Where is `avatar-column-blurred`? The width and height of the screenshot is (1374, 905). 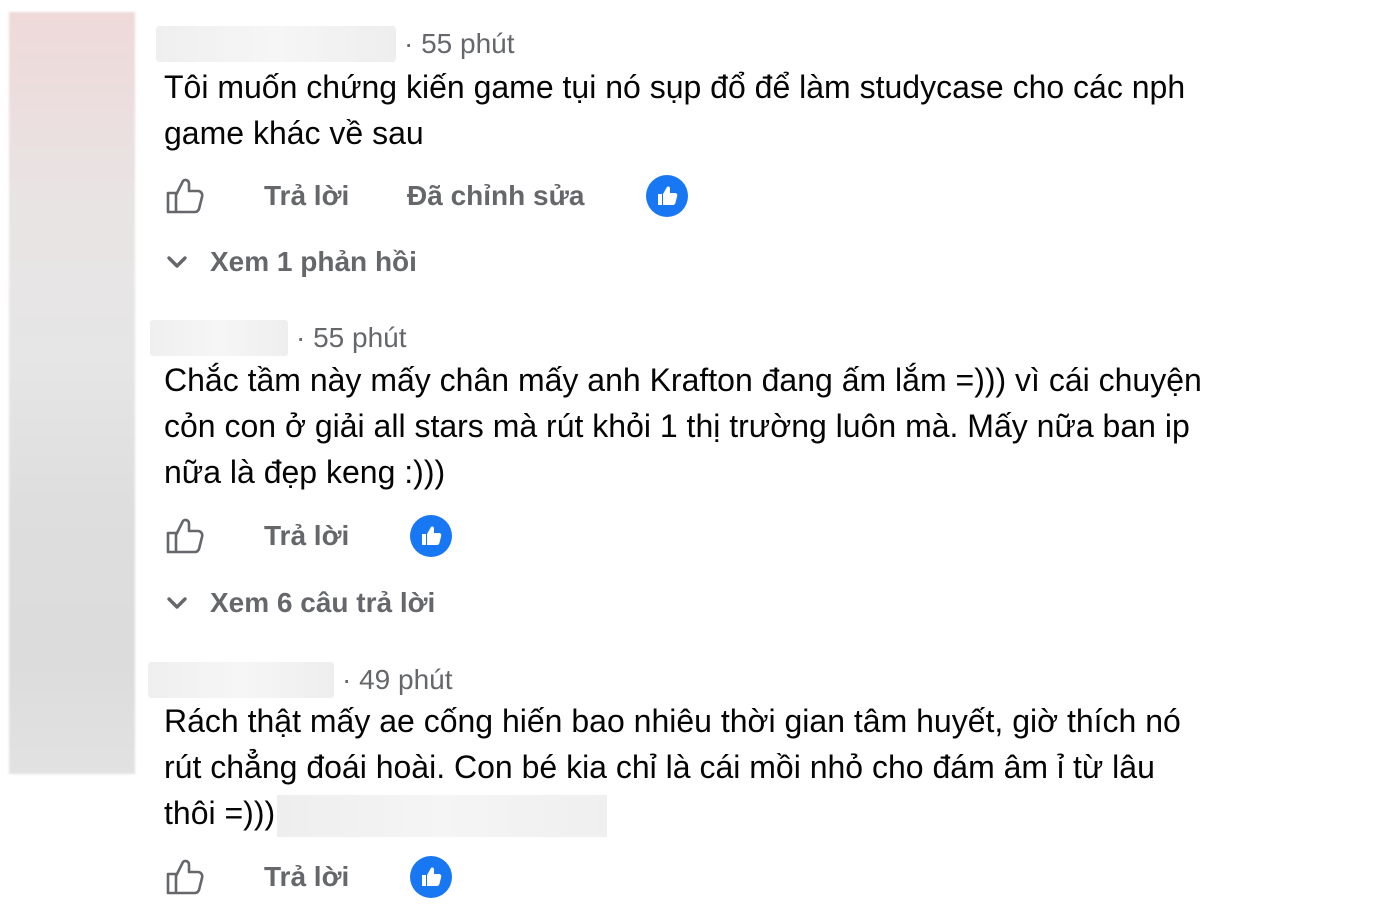 avatar-column-blurred is located at coordinates (72, 393).